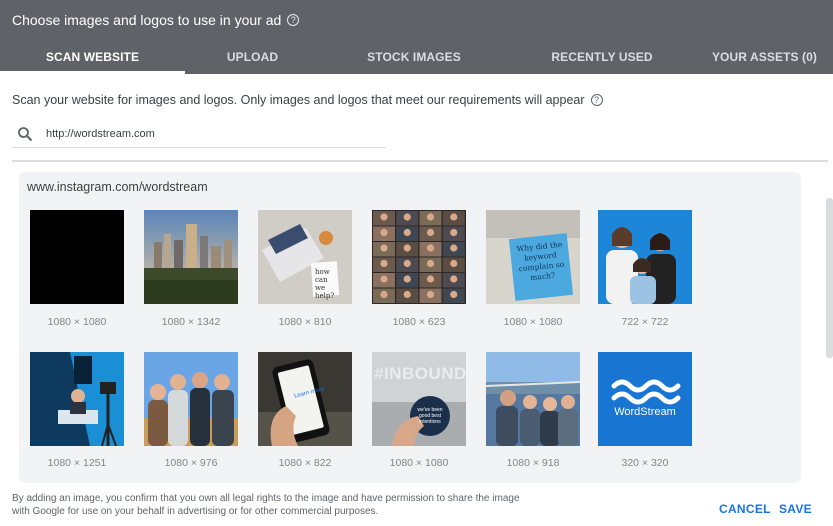 Image resolution: width=833 pixels, height=526 pixels. I want to click on save-button: SAVE, so click(795, 509).